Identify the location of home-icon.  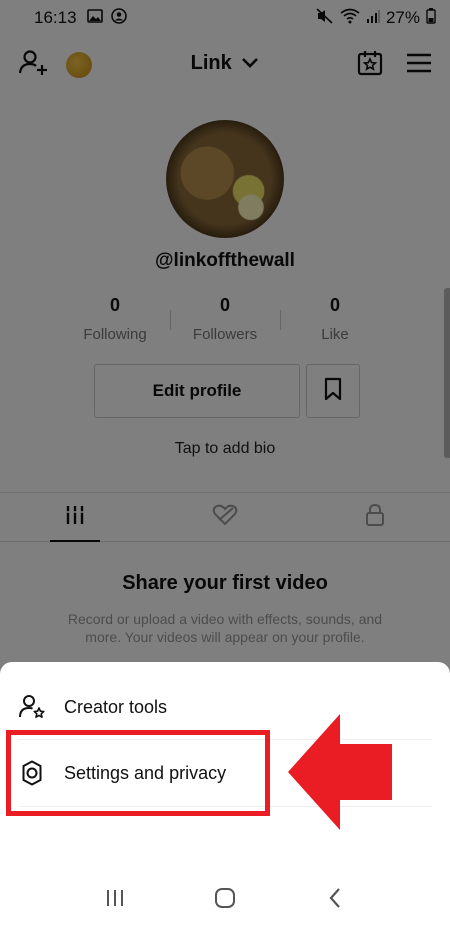
(225, 898).